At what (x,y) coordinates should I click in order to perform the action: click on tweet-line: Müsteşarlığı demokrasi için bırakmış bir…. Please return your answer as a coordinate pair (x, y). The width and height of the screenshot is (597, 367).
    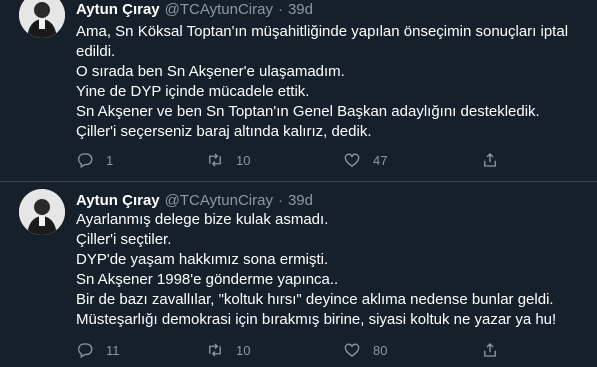
    Looking at the image, I should click on (316, 319).